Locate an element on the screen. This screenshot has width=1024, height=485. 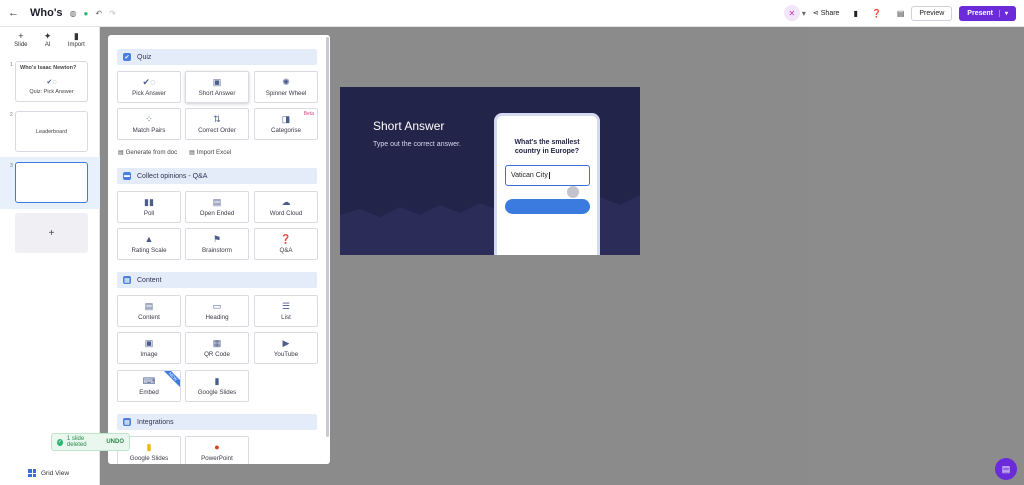
new-badge: NEW is located at coordinates (169, 380).